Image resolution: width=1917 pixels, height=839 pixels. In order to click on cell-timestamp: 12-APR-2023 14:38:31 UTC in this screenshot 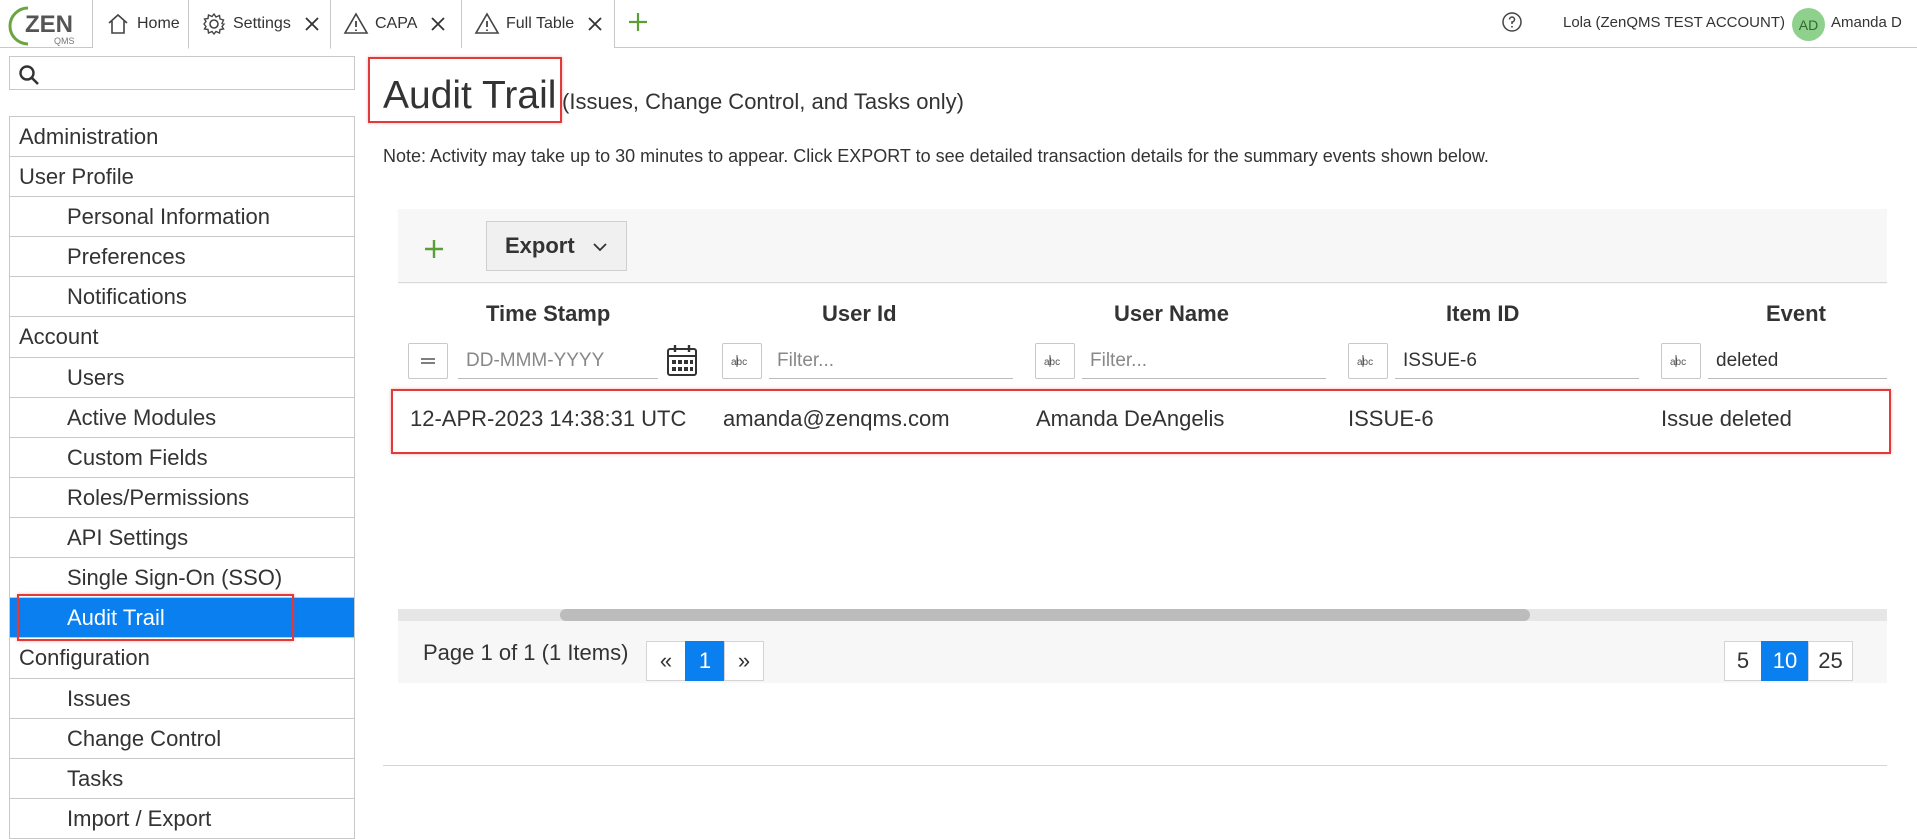, I will do `click(548, 418)`.